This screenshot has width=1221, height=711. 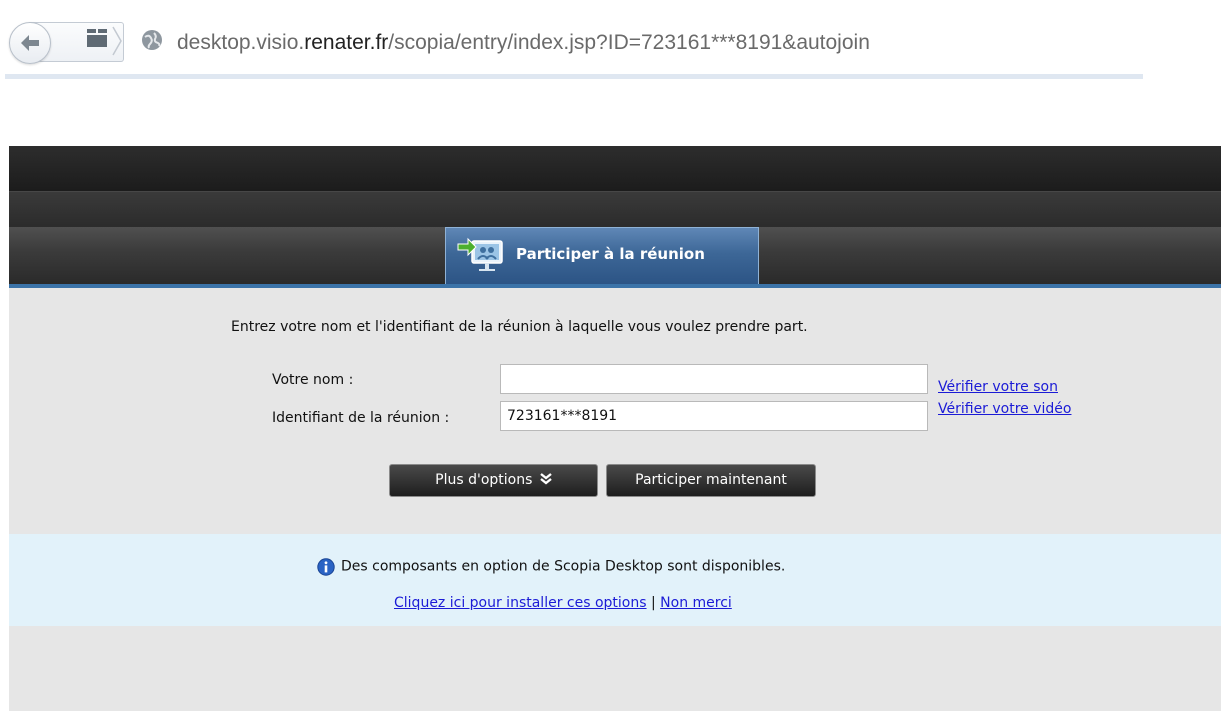 I want to click on name-input, so click(x=714, y=379).